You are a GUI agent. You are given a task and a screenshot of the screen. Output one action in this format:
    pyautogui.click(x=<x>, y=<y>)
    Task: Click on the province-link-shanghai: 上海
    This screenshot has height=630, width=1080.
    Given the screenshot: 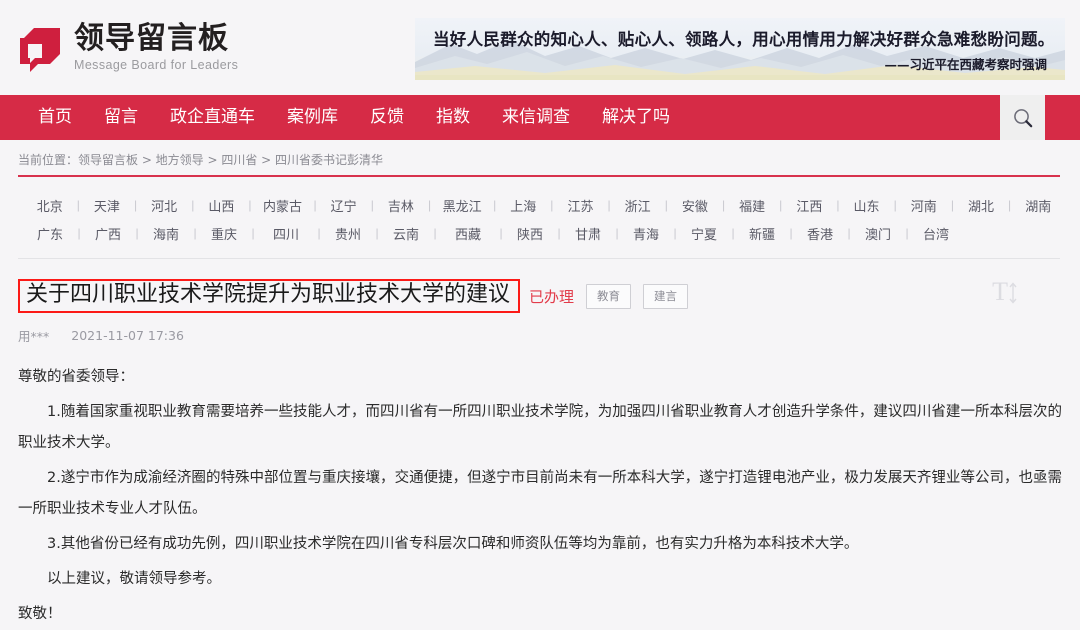 What is the action you would take?
    pyautogui.click(x=523, y=205)
    